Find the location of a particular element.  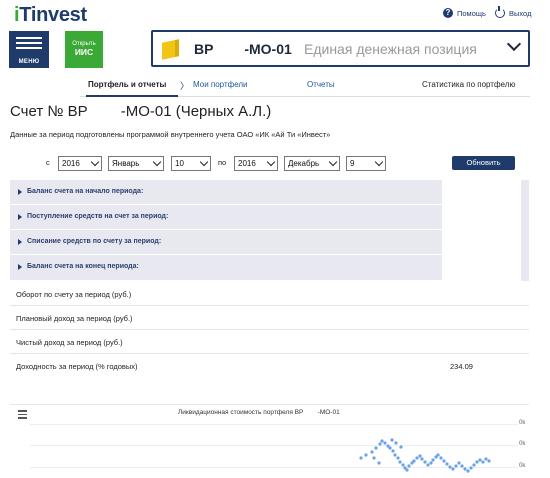

chart-plot-area is located at coordinates (425, 455).